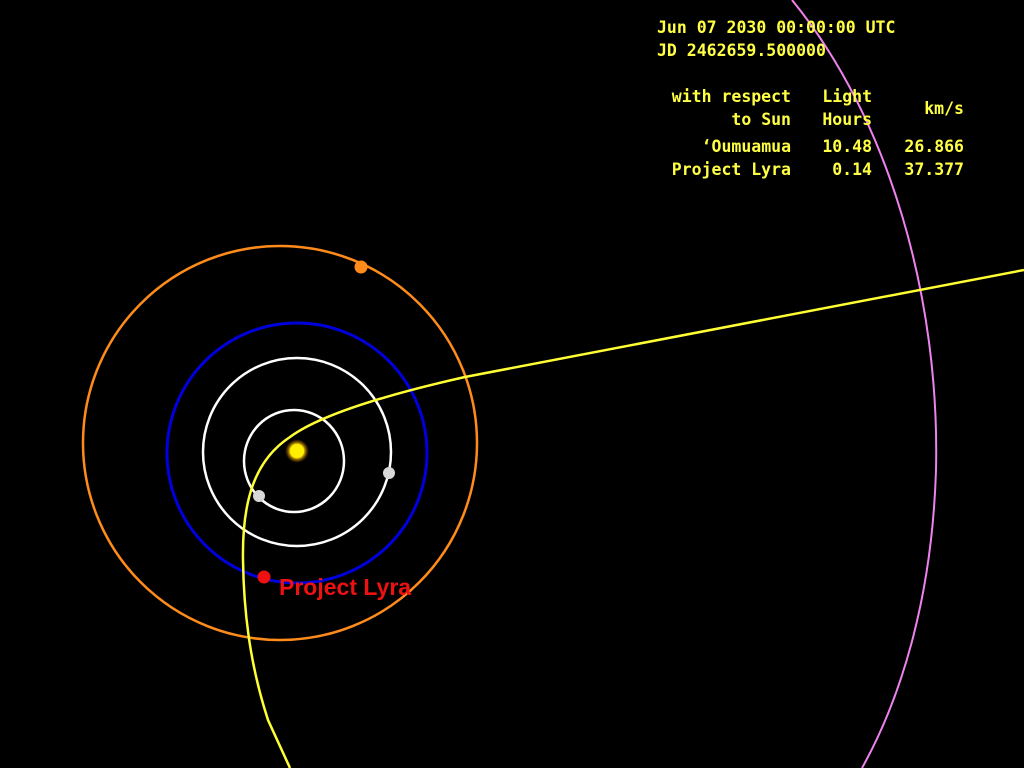 The width and height of the screenshot is (1024, 768). What do you see at coordinates (810, 108) in the screenshot?
I see `table-header-row: with respect to Sun Light Hours km/s` at bounding box center [810, 108].